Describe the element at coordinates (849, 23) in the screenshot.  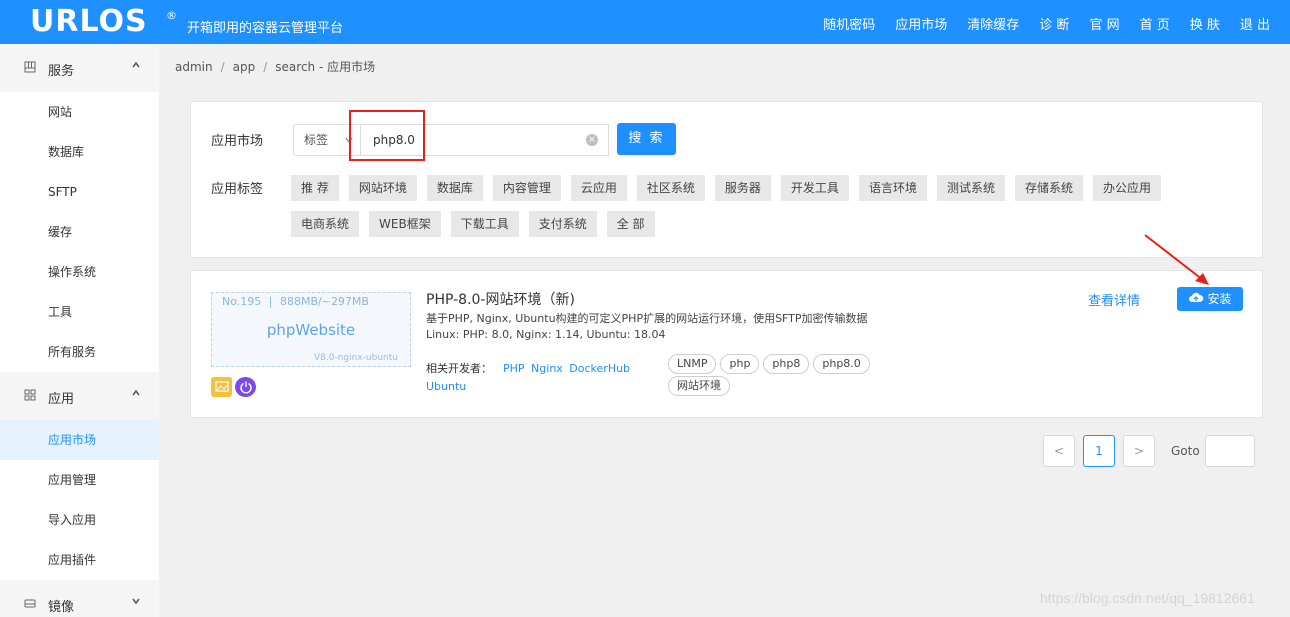
I see `nav-random-password: 随机密码` at that location.